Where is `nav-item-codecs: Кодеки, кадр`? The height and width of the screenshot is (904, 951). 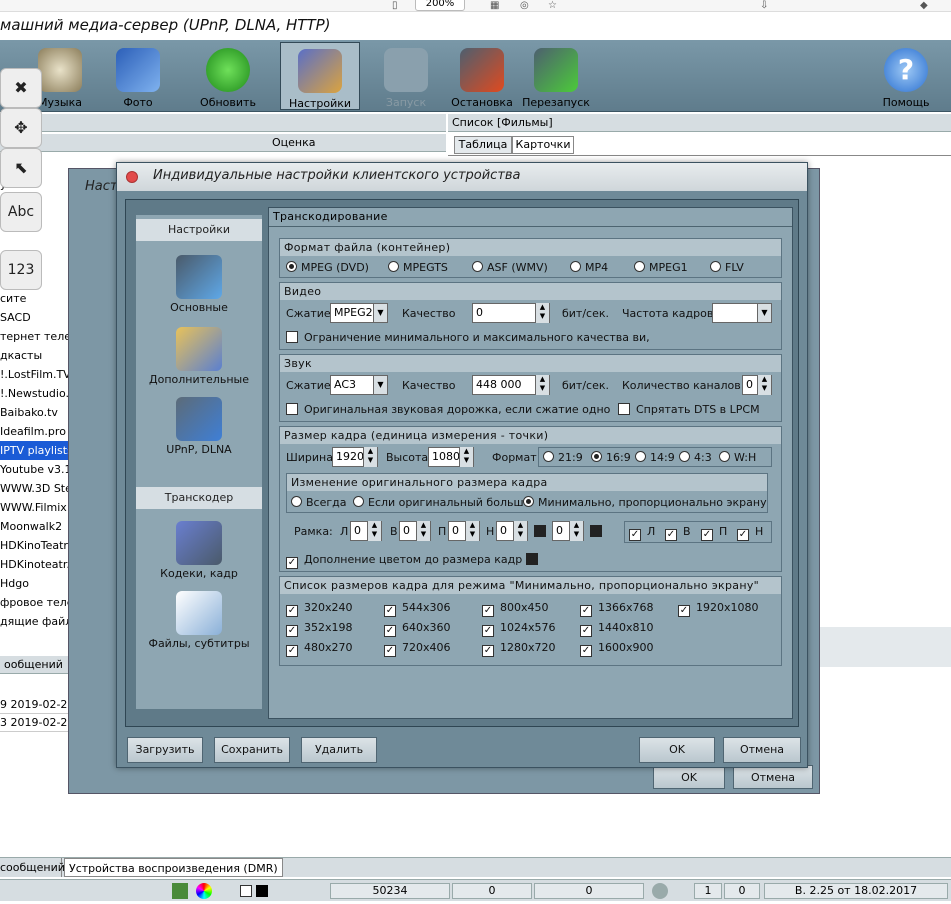
nav-item-codecs: Кодеки, кадр is located at coordinates (199, 550).